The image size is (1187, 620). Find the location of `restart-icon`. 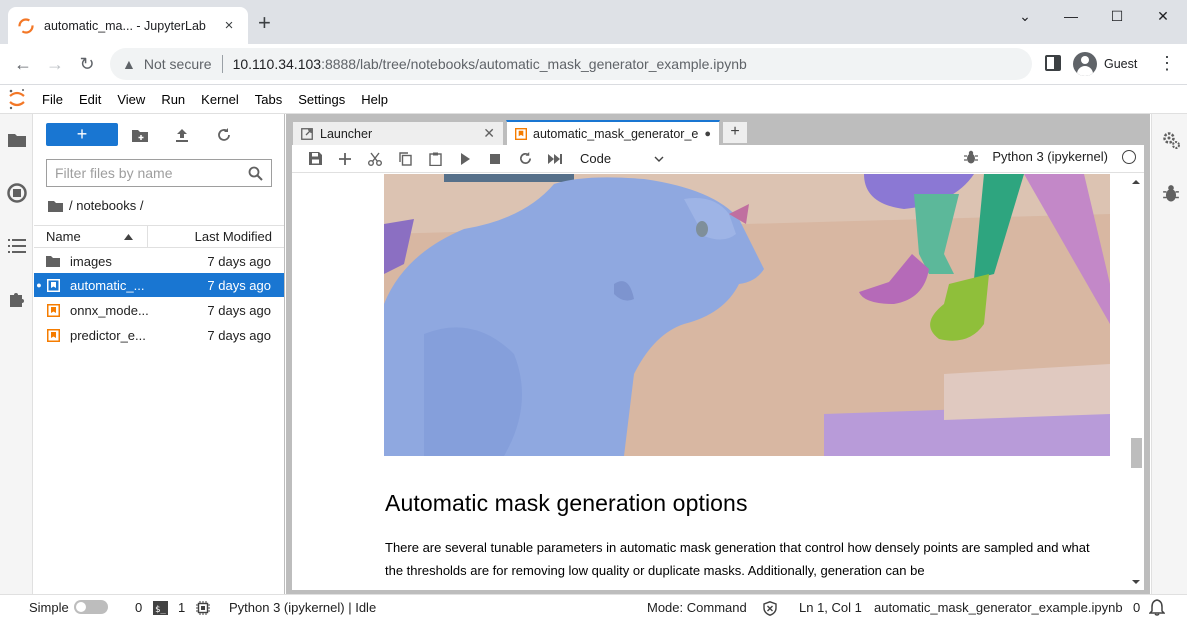

restart-icon is located at coordinates (525, 159).